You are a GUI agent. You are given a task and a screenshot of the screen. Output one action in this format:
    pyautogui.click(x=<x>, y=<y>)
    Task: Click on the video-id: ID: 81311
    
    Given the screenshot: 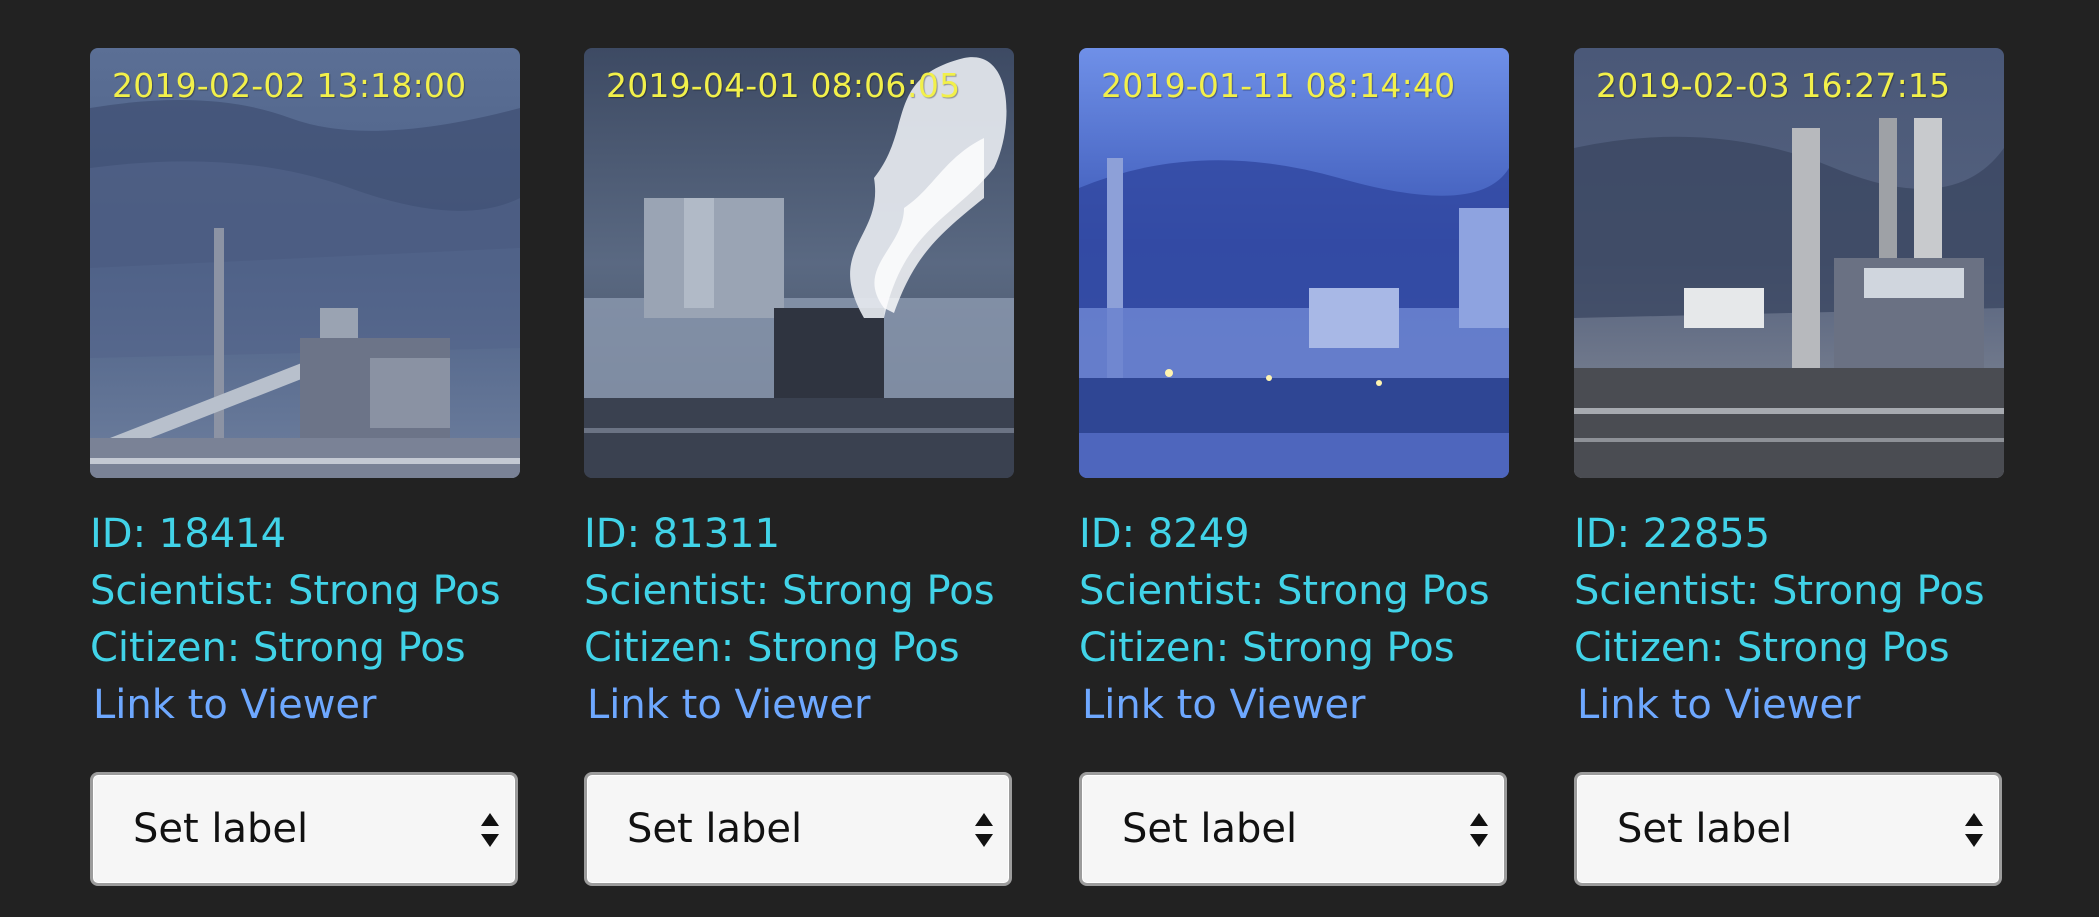 What is the action you would take?
    pyautogui.click(x=682, y=534)
    